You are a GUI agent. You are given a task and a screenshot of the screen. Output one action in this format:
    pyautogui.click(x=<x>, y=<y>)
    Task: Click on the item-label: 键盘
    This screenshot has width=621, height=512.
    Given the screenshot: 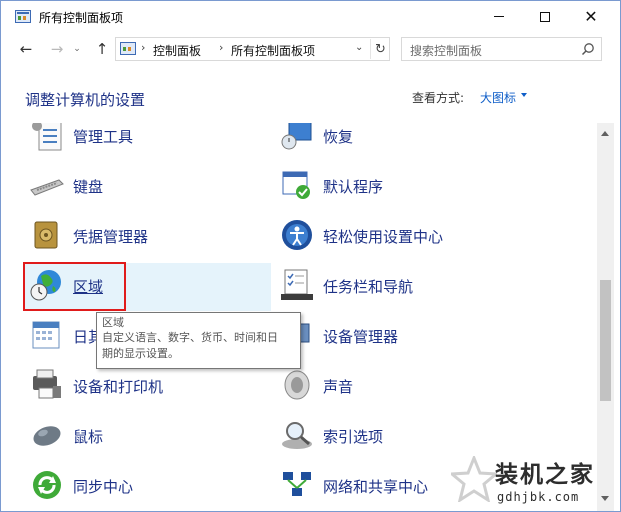 What is the action you would take?
    pyautogui.click(x=88, y=187)
    